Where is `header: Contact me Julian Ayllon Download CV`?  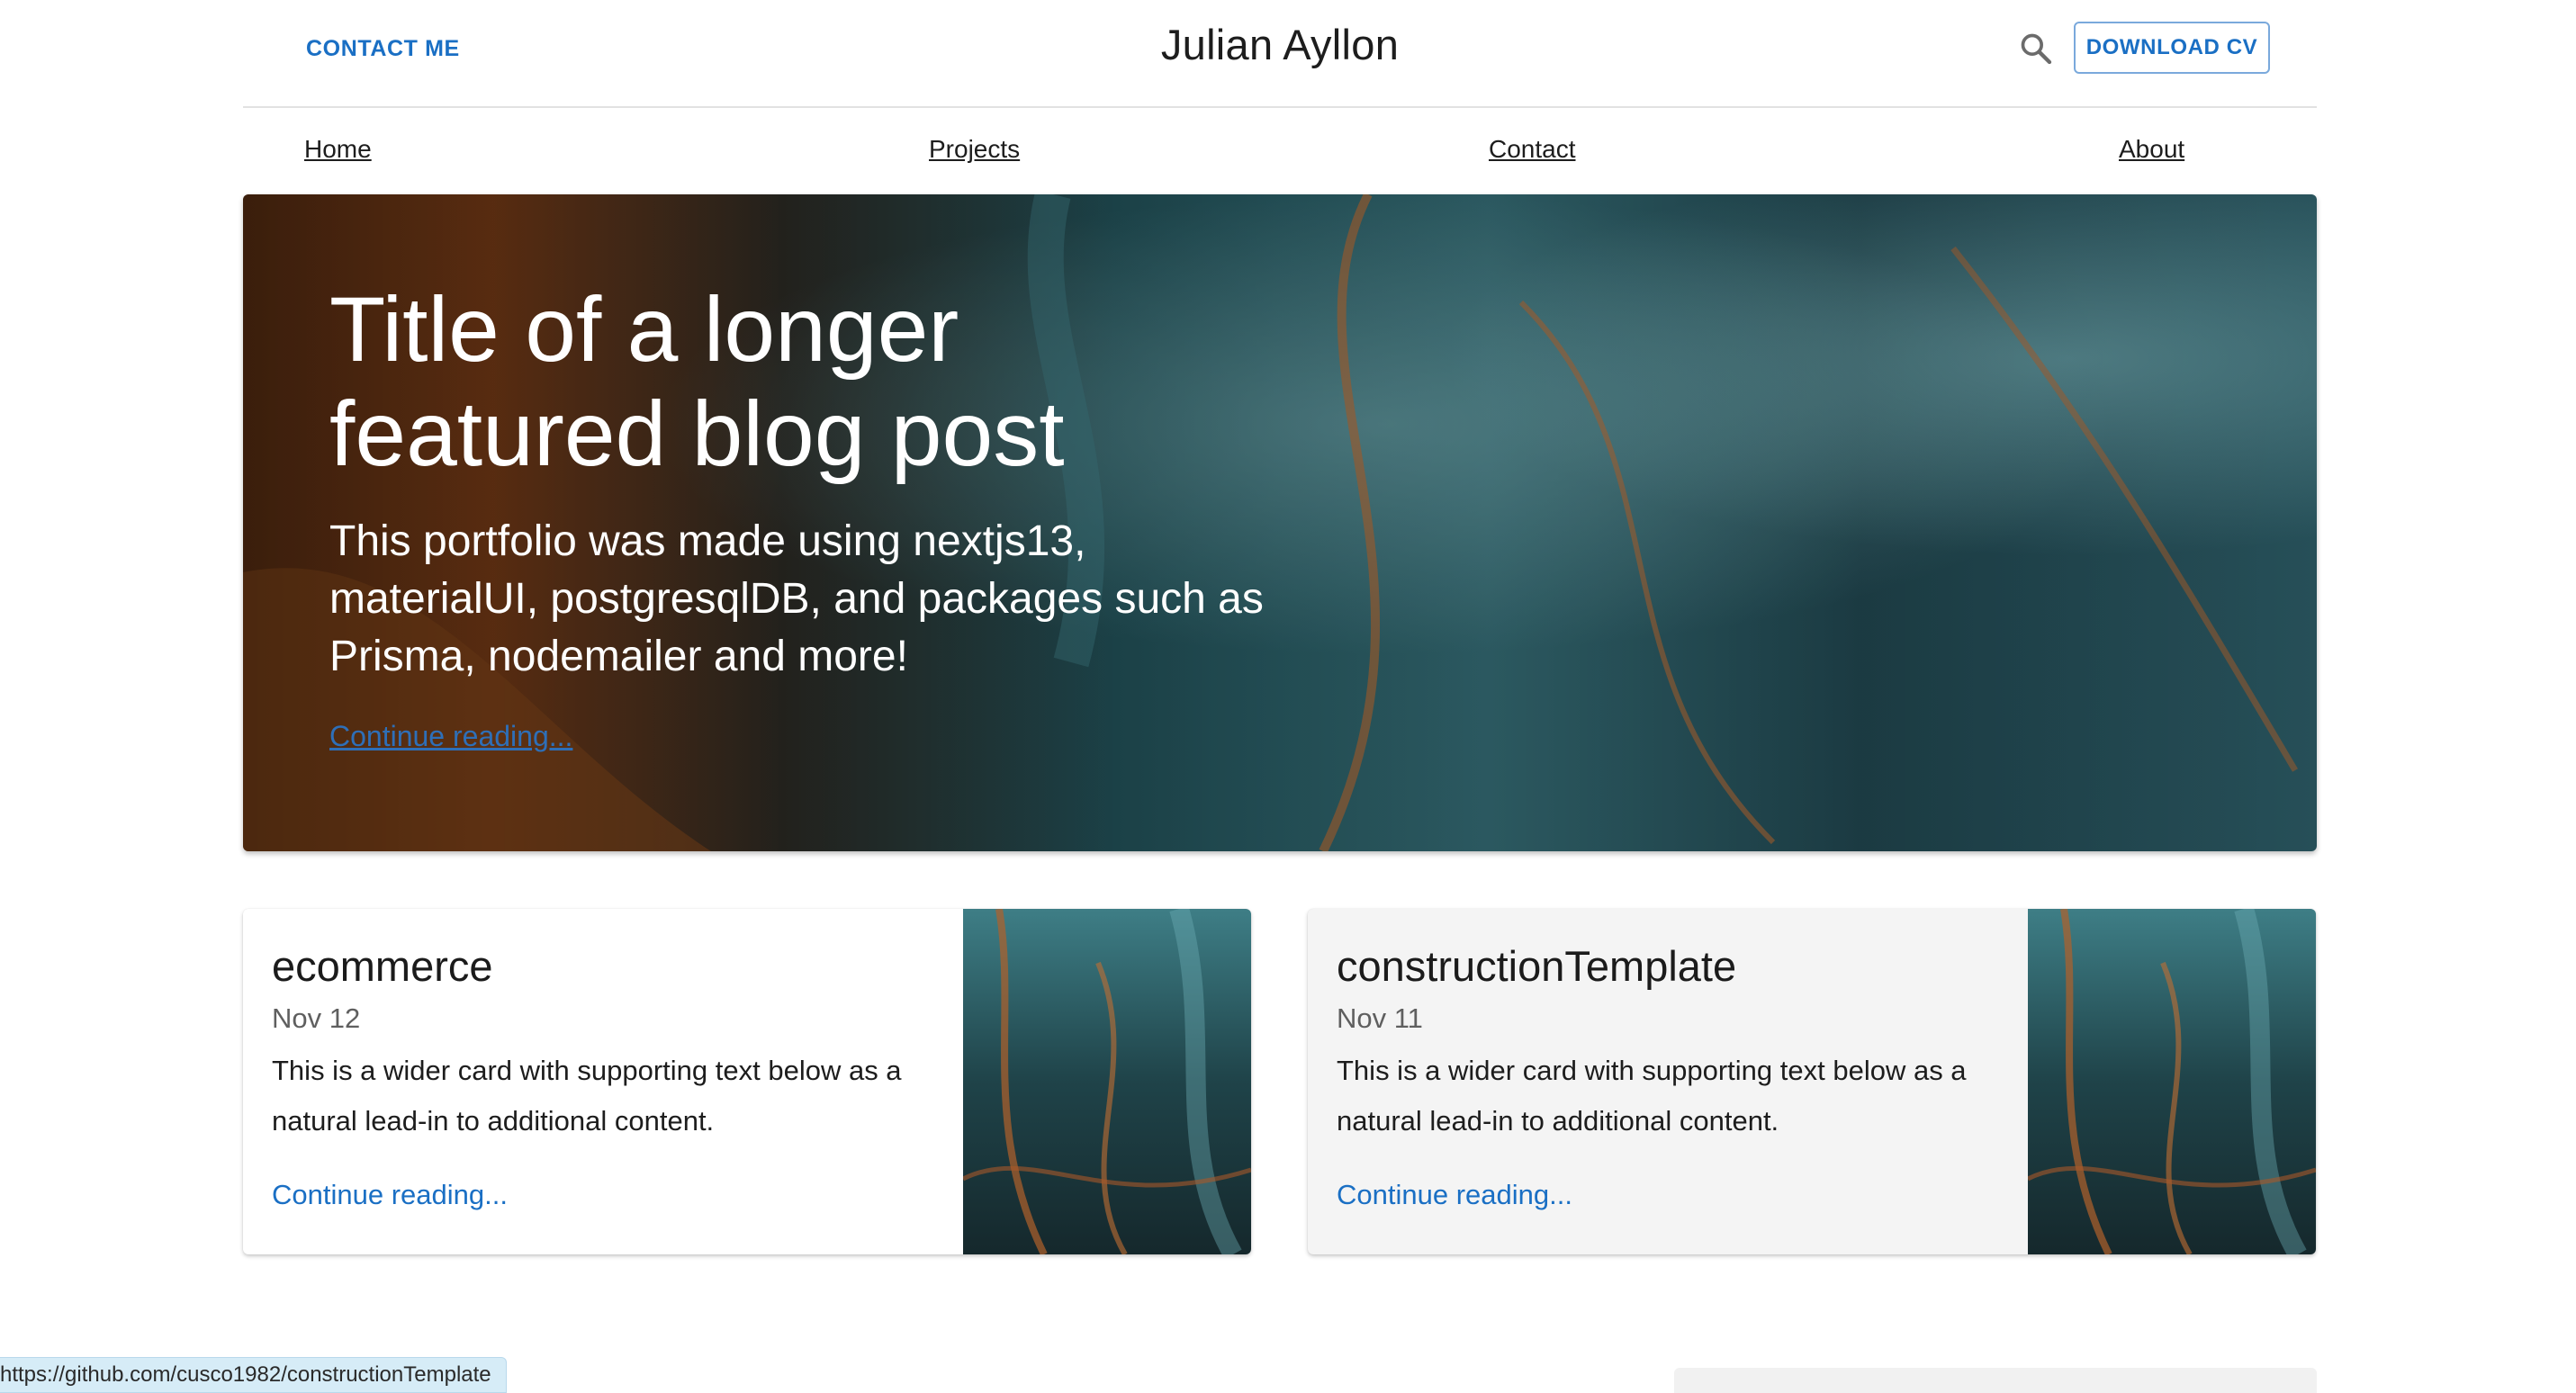 header: Contact me Julian Ayllon Download CV is located at coordinates (1280, 54).